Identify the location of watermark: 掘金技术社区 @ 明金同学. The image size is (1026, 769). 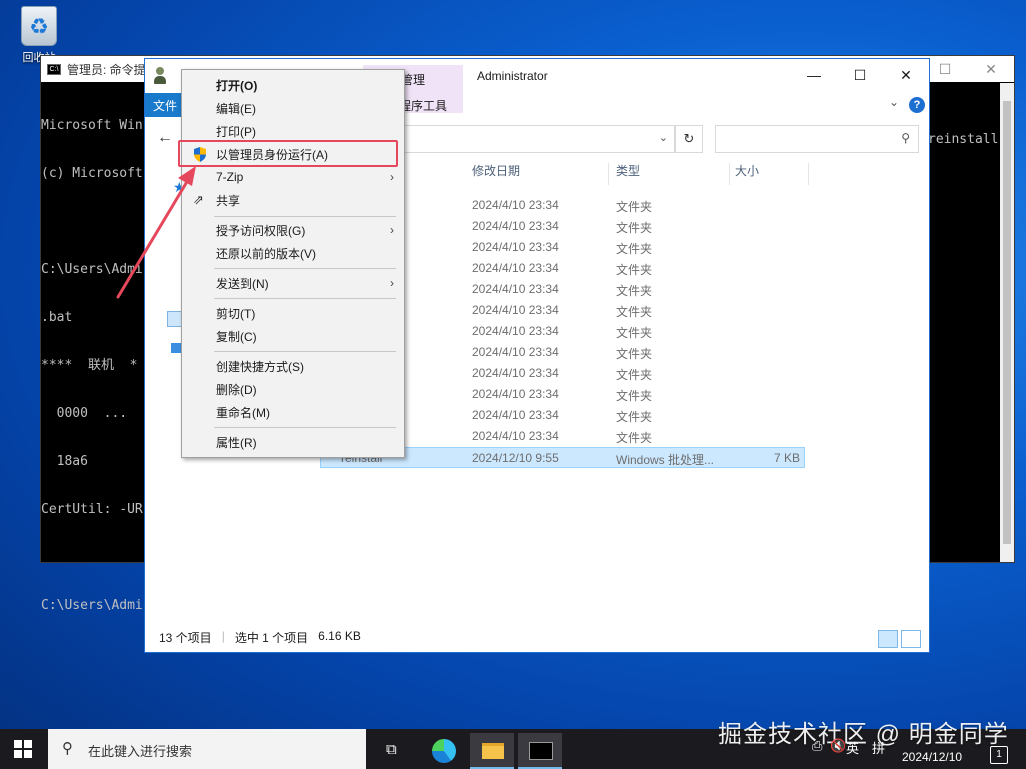
(863, 734).